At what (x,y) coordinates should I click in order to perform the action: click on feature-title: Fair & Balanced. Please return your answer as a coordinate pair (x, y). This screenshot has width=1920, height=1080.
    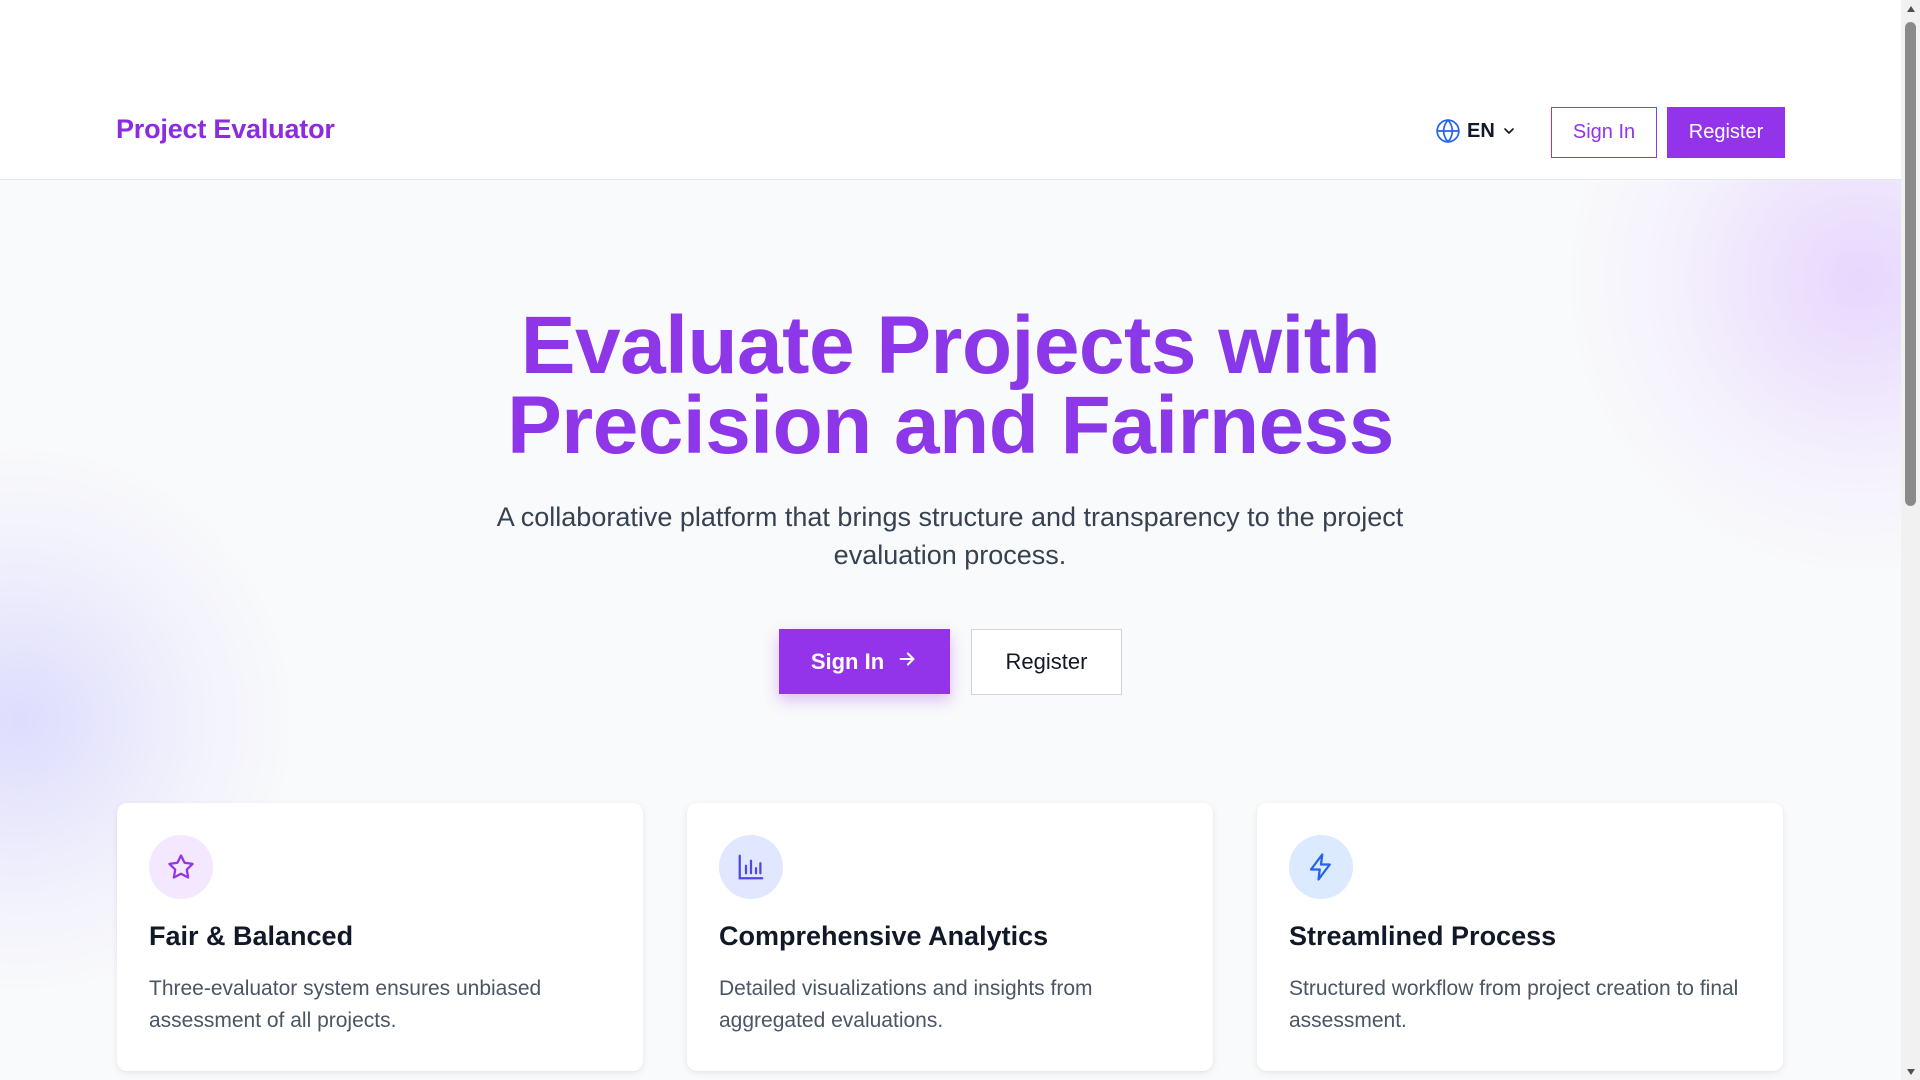
    Looking at the image, I should click on (251, 936).